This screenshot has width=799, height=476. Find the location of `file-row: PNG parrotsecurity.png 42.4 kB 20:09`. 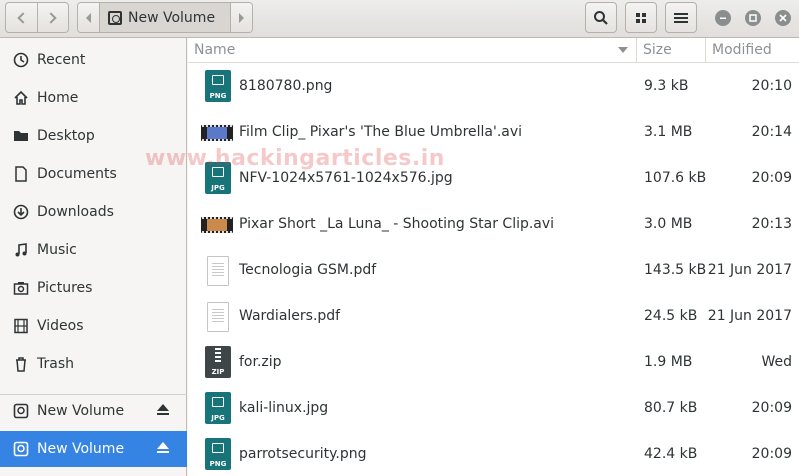

file-row: PNG parrotsecurity.png 42.4 kB 20:09 is located at coordinates (493, 454).